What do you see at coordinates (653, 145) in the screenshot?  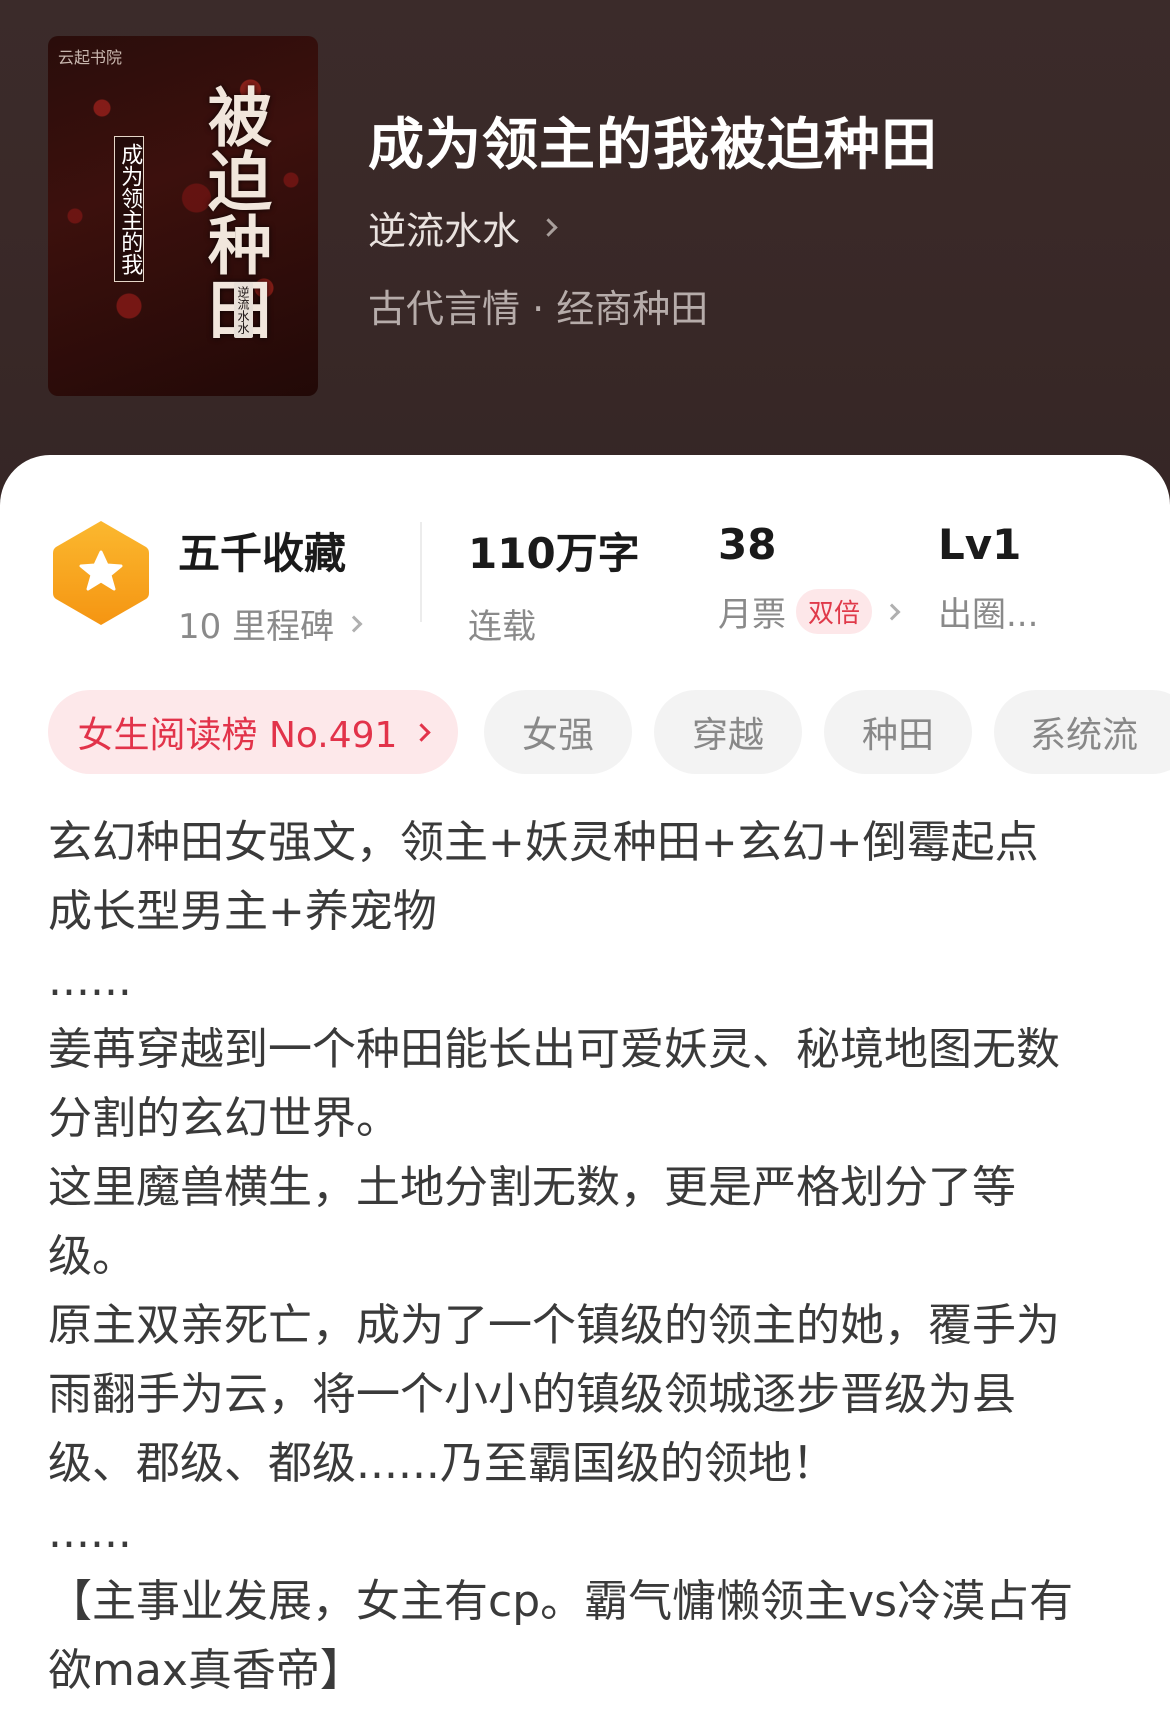 I see `book-title: 成为领主的我被迫种田` at bounding box center [653, 145].